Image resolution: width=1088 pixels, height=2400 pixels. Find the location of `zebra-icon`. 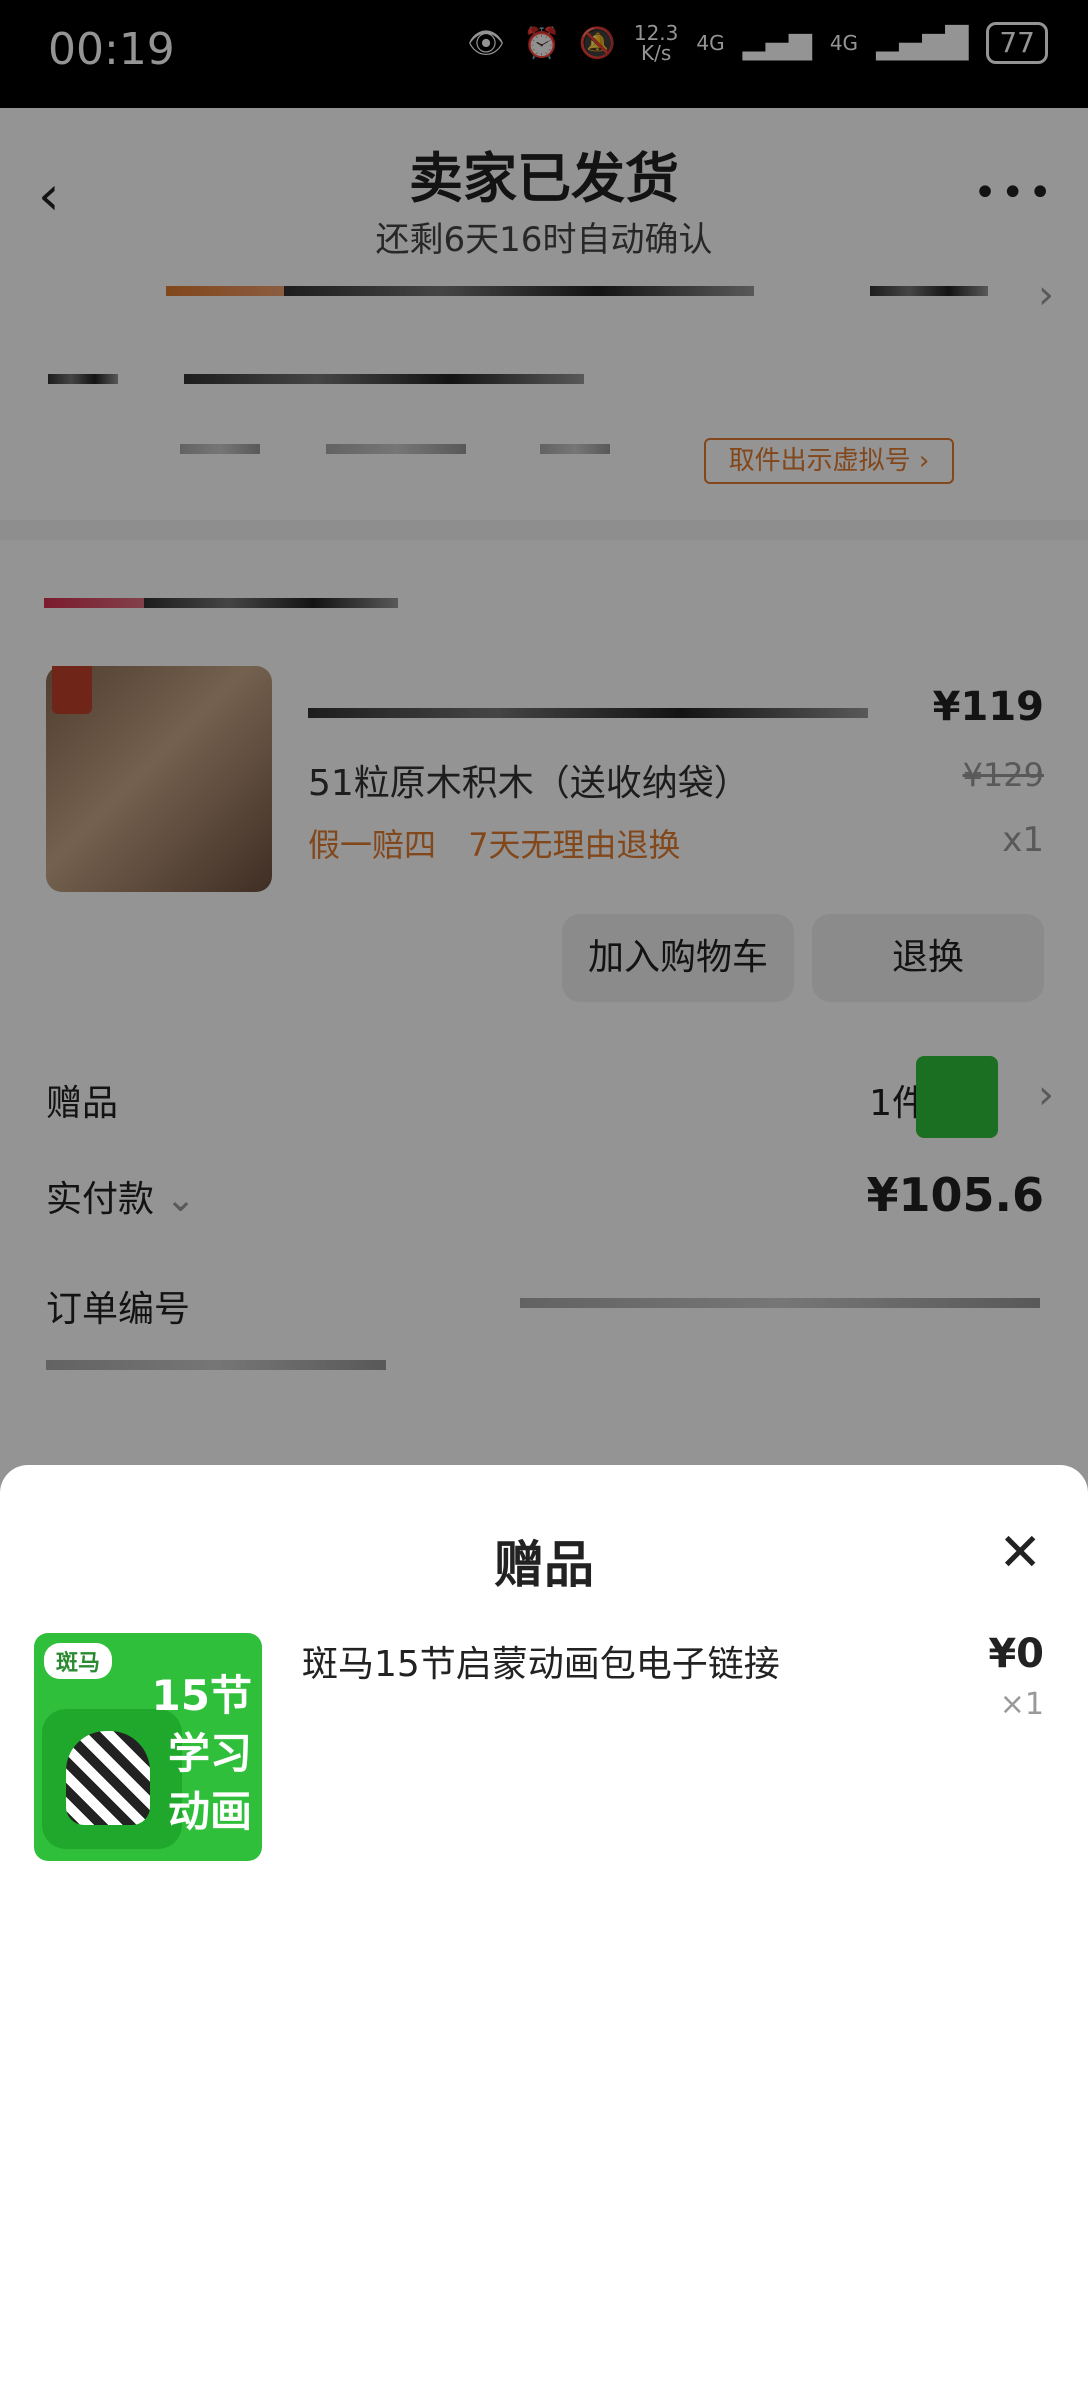

zebra-icon is located at coordinates (112, 1779).